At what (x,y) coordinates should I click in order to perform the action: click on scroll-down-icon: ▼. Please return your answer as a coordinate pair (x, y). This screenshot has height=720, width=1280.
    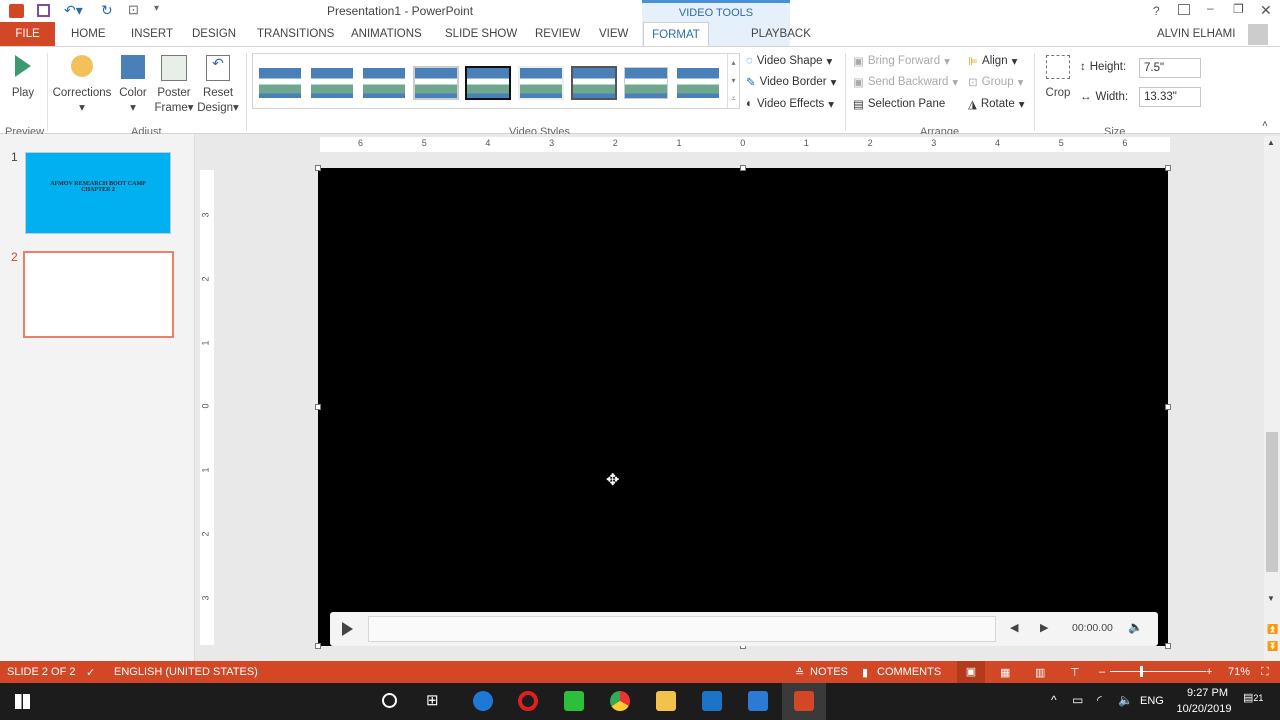
    Looking at the image, I should click on (1271, 598).